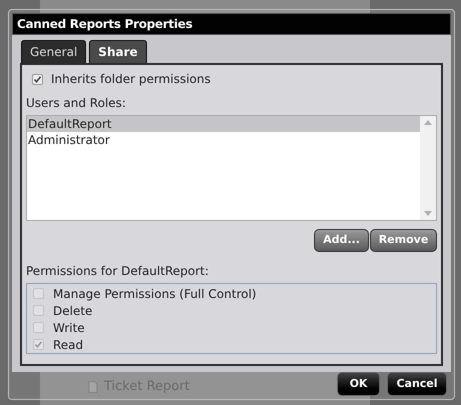 This screenshot has width=461, height=405. Describe the element at coordinates (428, 213) in the screenshot. I see `scroll-down-icon` at that location.